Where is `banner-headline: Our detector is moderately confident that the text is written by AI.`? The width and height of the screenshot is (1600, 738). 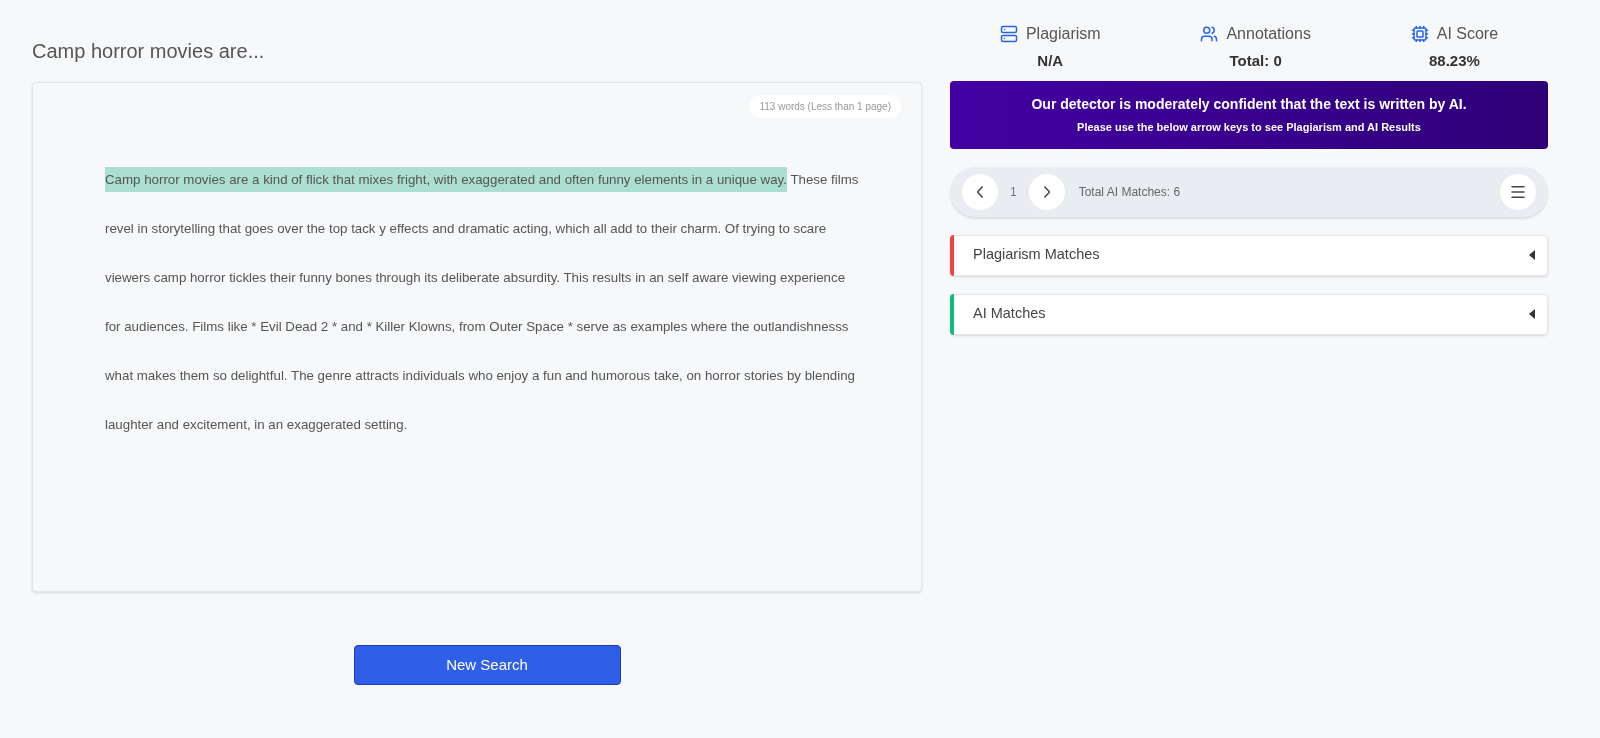 banner-headline: Our detector is moderately confident that the text is written by AI. is located at coordinates (1249, 104).